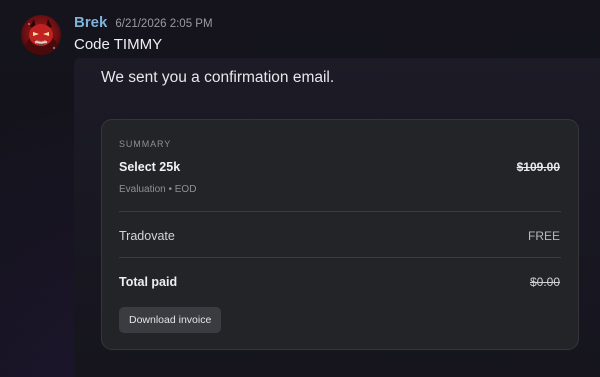 This screenshot has height=377, width=600. I want to click on plan-price: $109.00, so click(538, 167).